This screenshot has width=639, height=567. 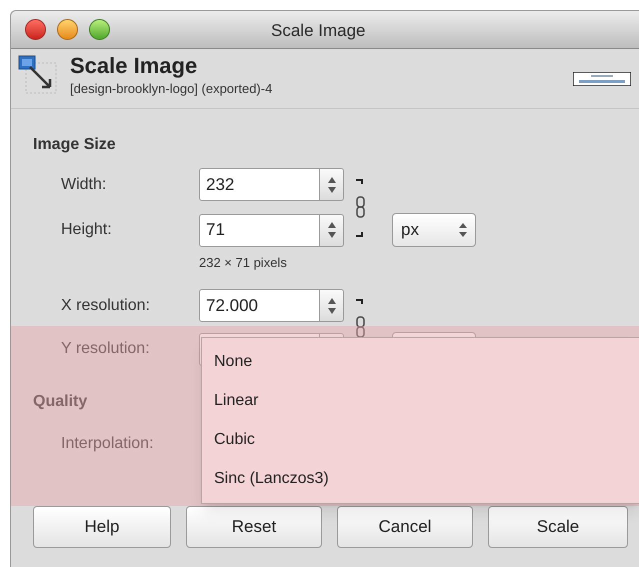 What do you see at coordinates (558, 527) in the screenshot?
I see `dialog-button: Scale` at bounding box center [558, 527].